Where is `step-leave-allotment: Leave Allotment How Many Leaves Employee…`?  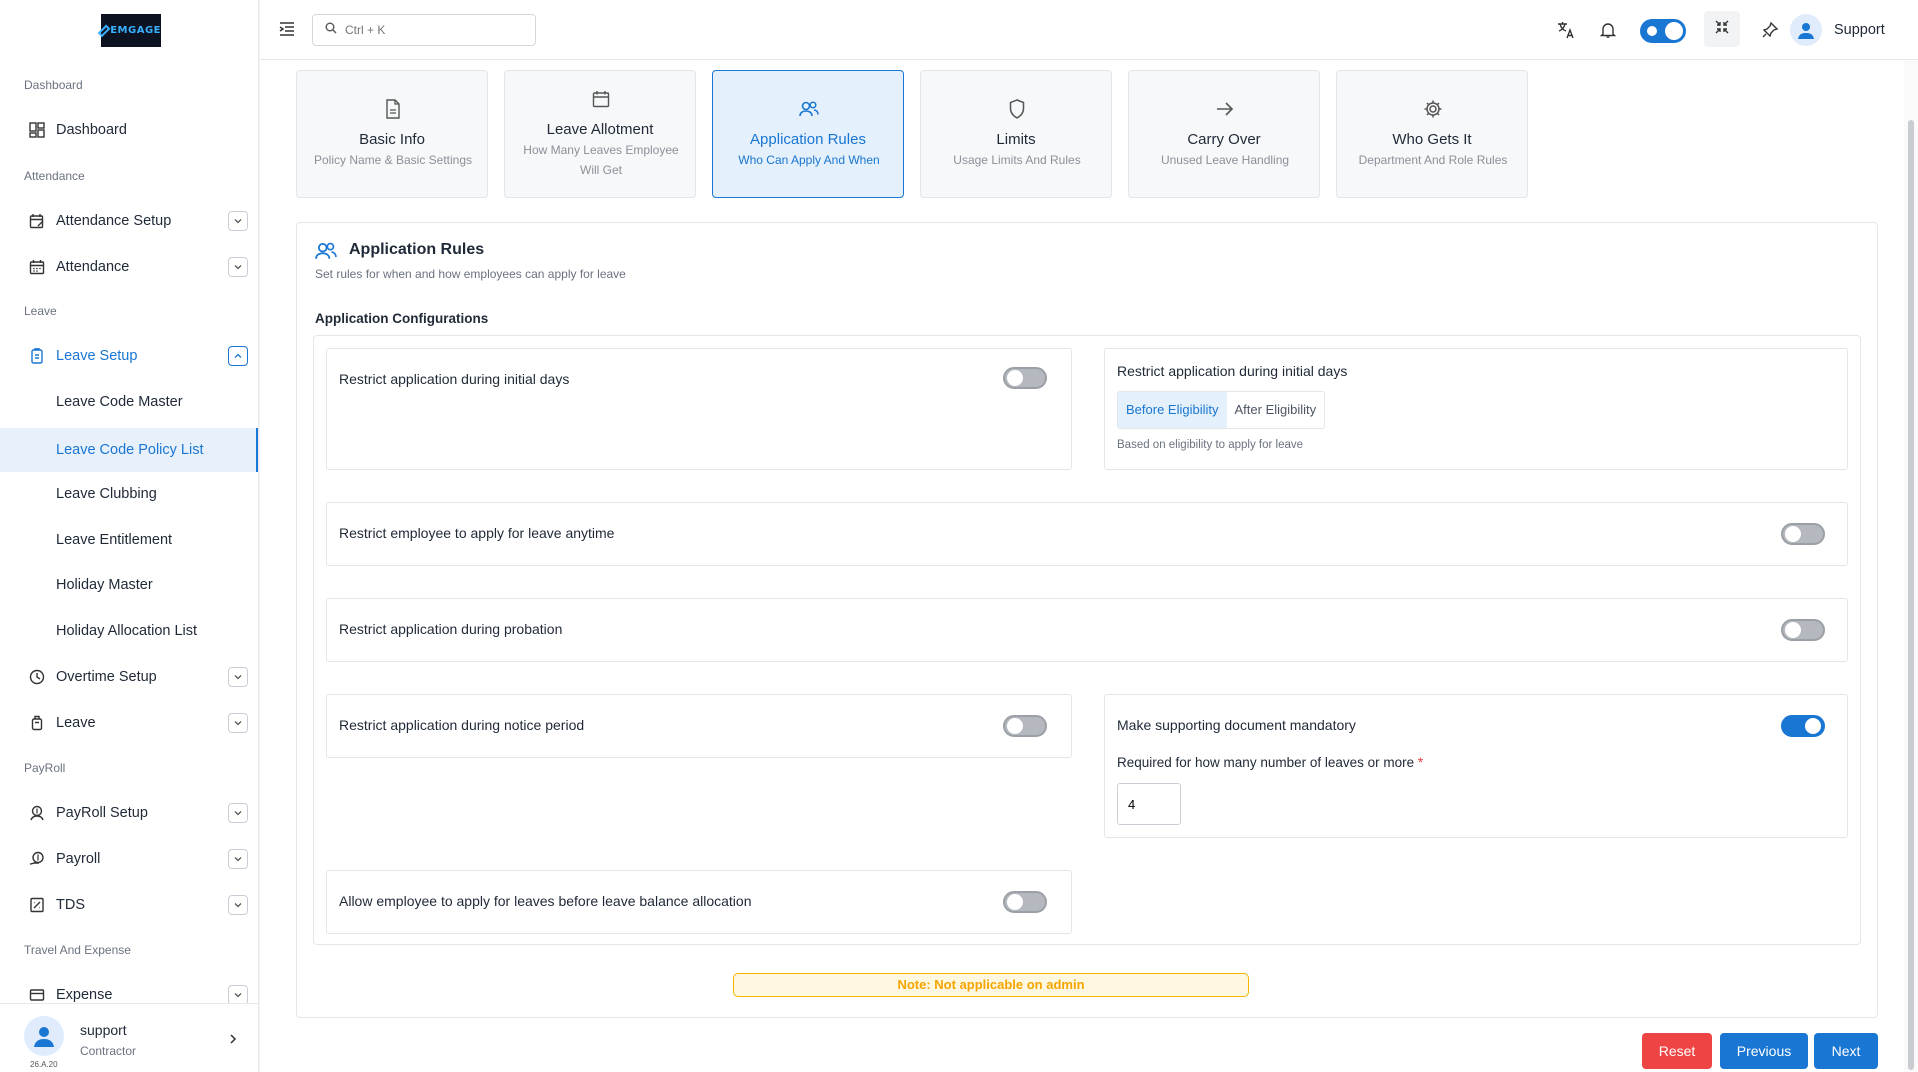
step-leave-allotment: Leave Allotment How Many Leaves Employee… is located at coordinates (600, 134).